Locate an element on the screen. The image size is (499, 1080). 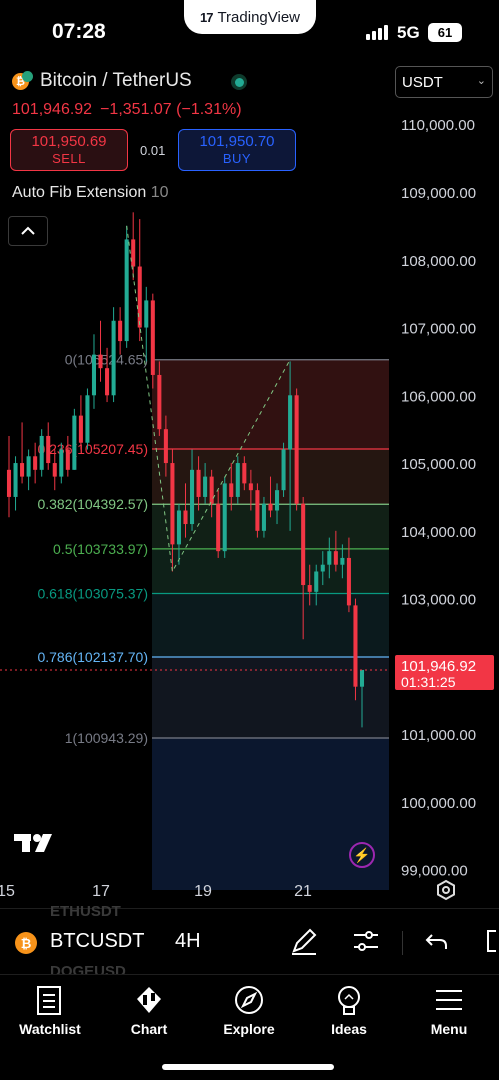
nav-watchlist-label: Watchlist is located at coordinates (50, 1029).